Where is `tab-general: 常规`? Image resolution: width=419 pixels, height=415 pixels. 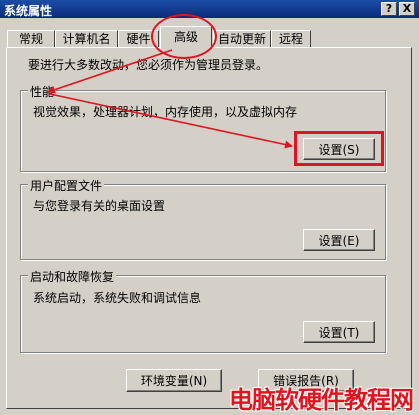 tab-general: 常规 is located at coordinates (31, 39).